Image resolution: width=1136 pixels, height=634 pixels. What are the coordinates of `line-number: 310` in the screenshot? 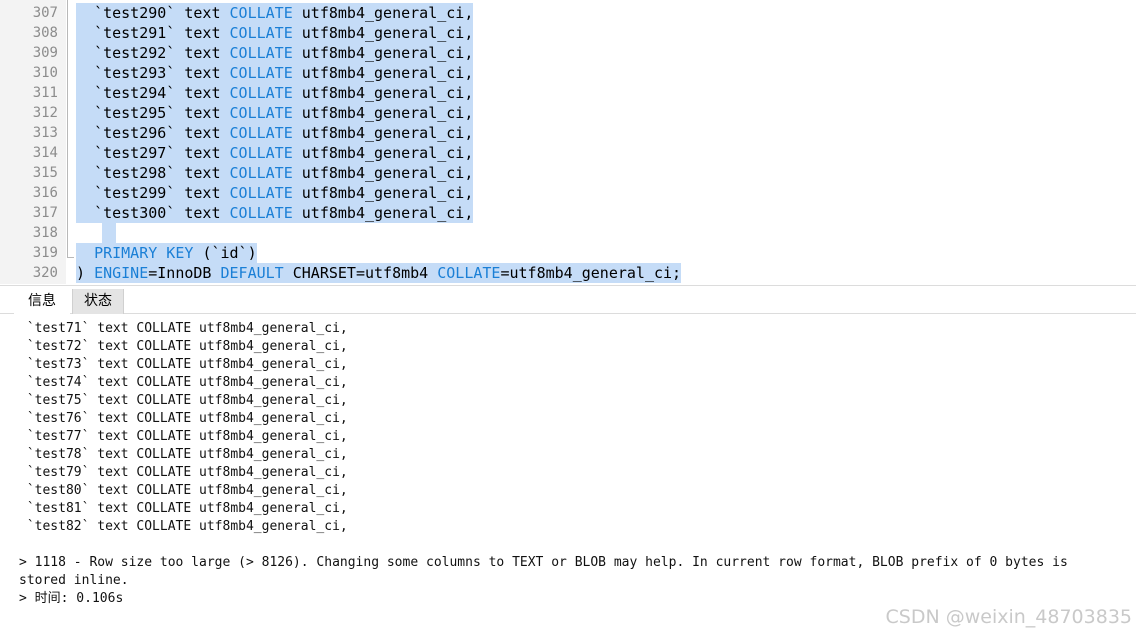 It's located at (45, 73).